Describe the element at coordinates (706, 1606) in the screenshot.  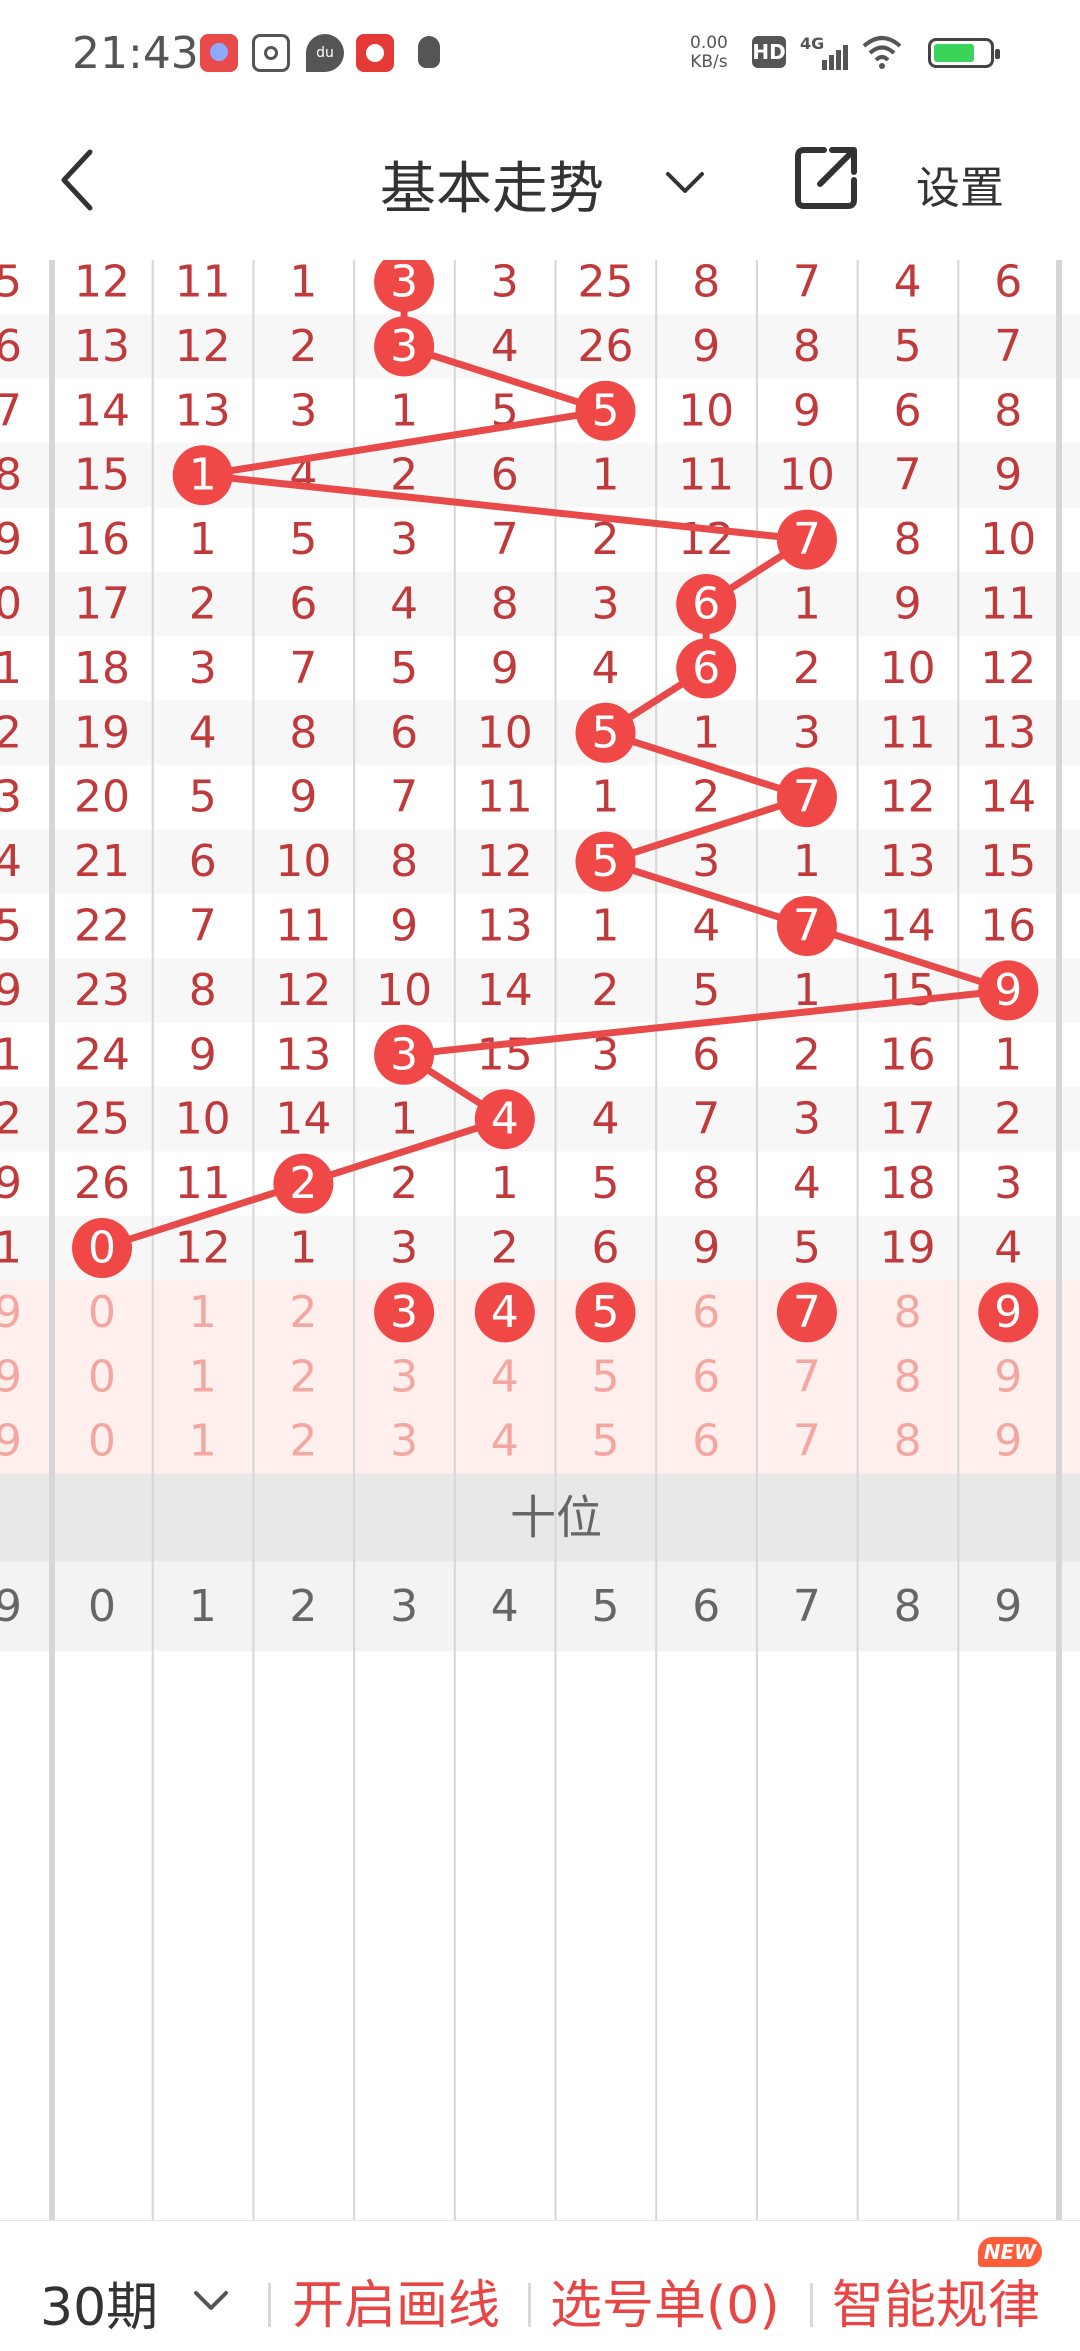
I see `axis-digit: 6` at that location.